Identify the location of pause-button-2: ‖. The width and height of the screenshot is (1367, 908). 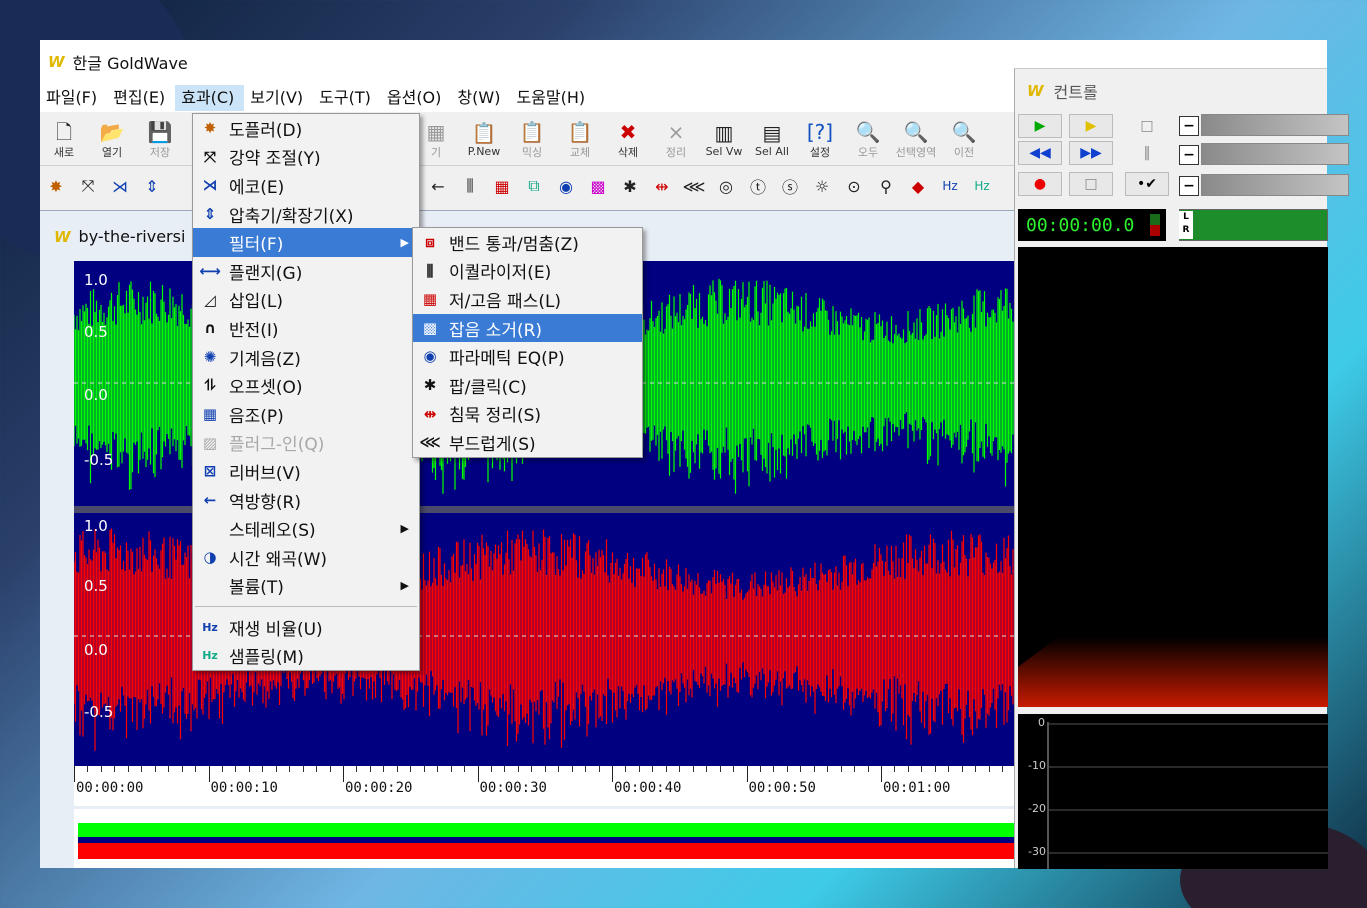
(1147, 153).